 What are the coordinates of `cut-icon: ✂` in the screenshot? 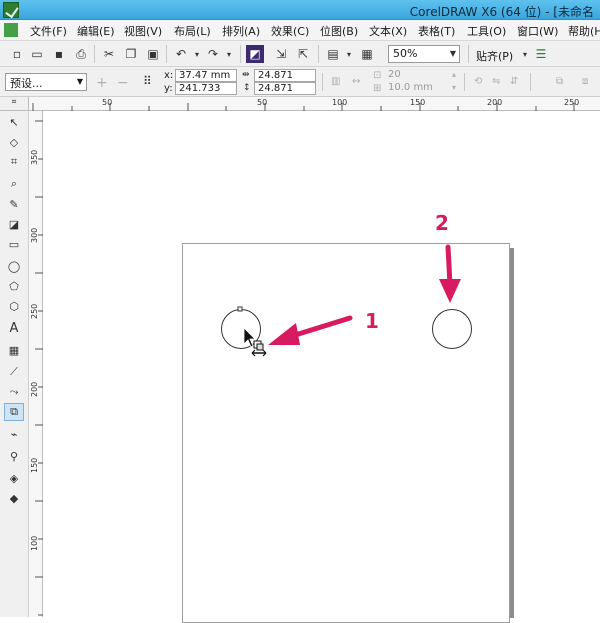 It's located at (109, 54).